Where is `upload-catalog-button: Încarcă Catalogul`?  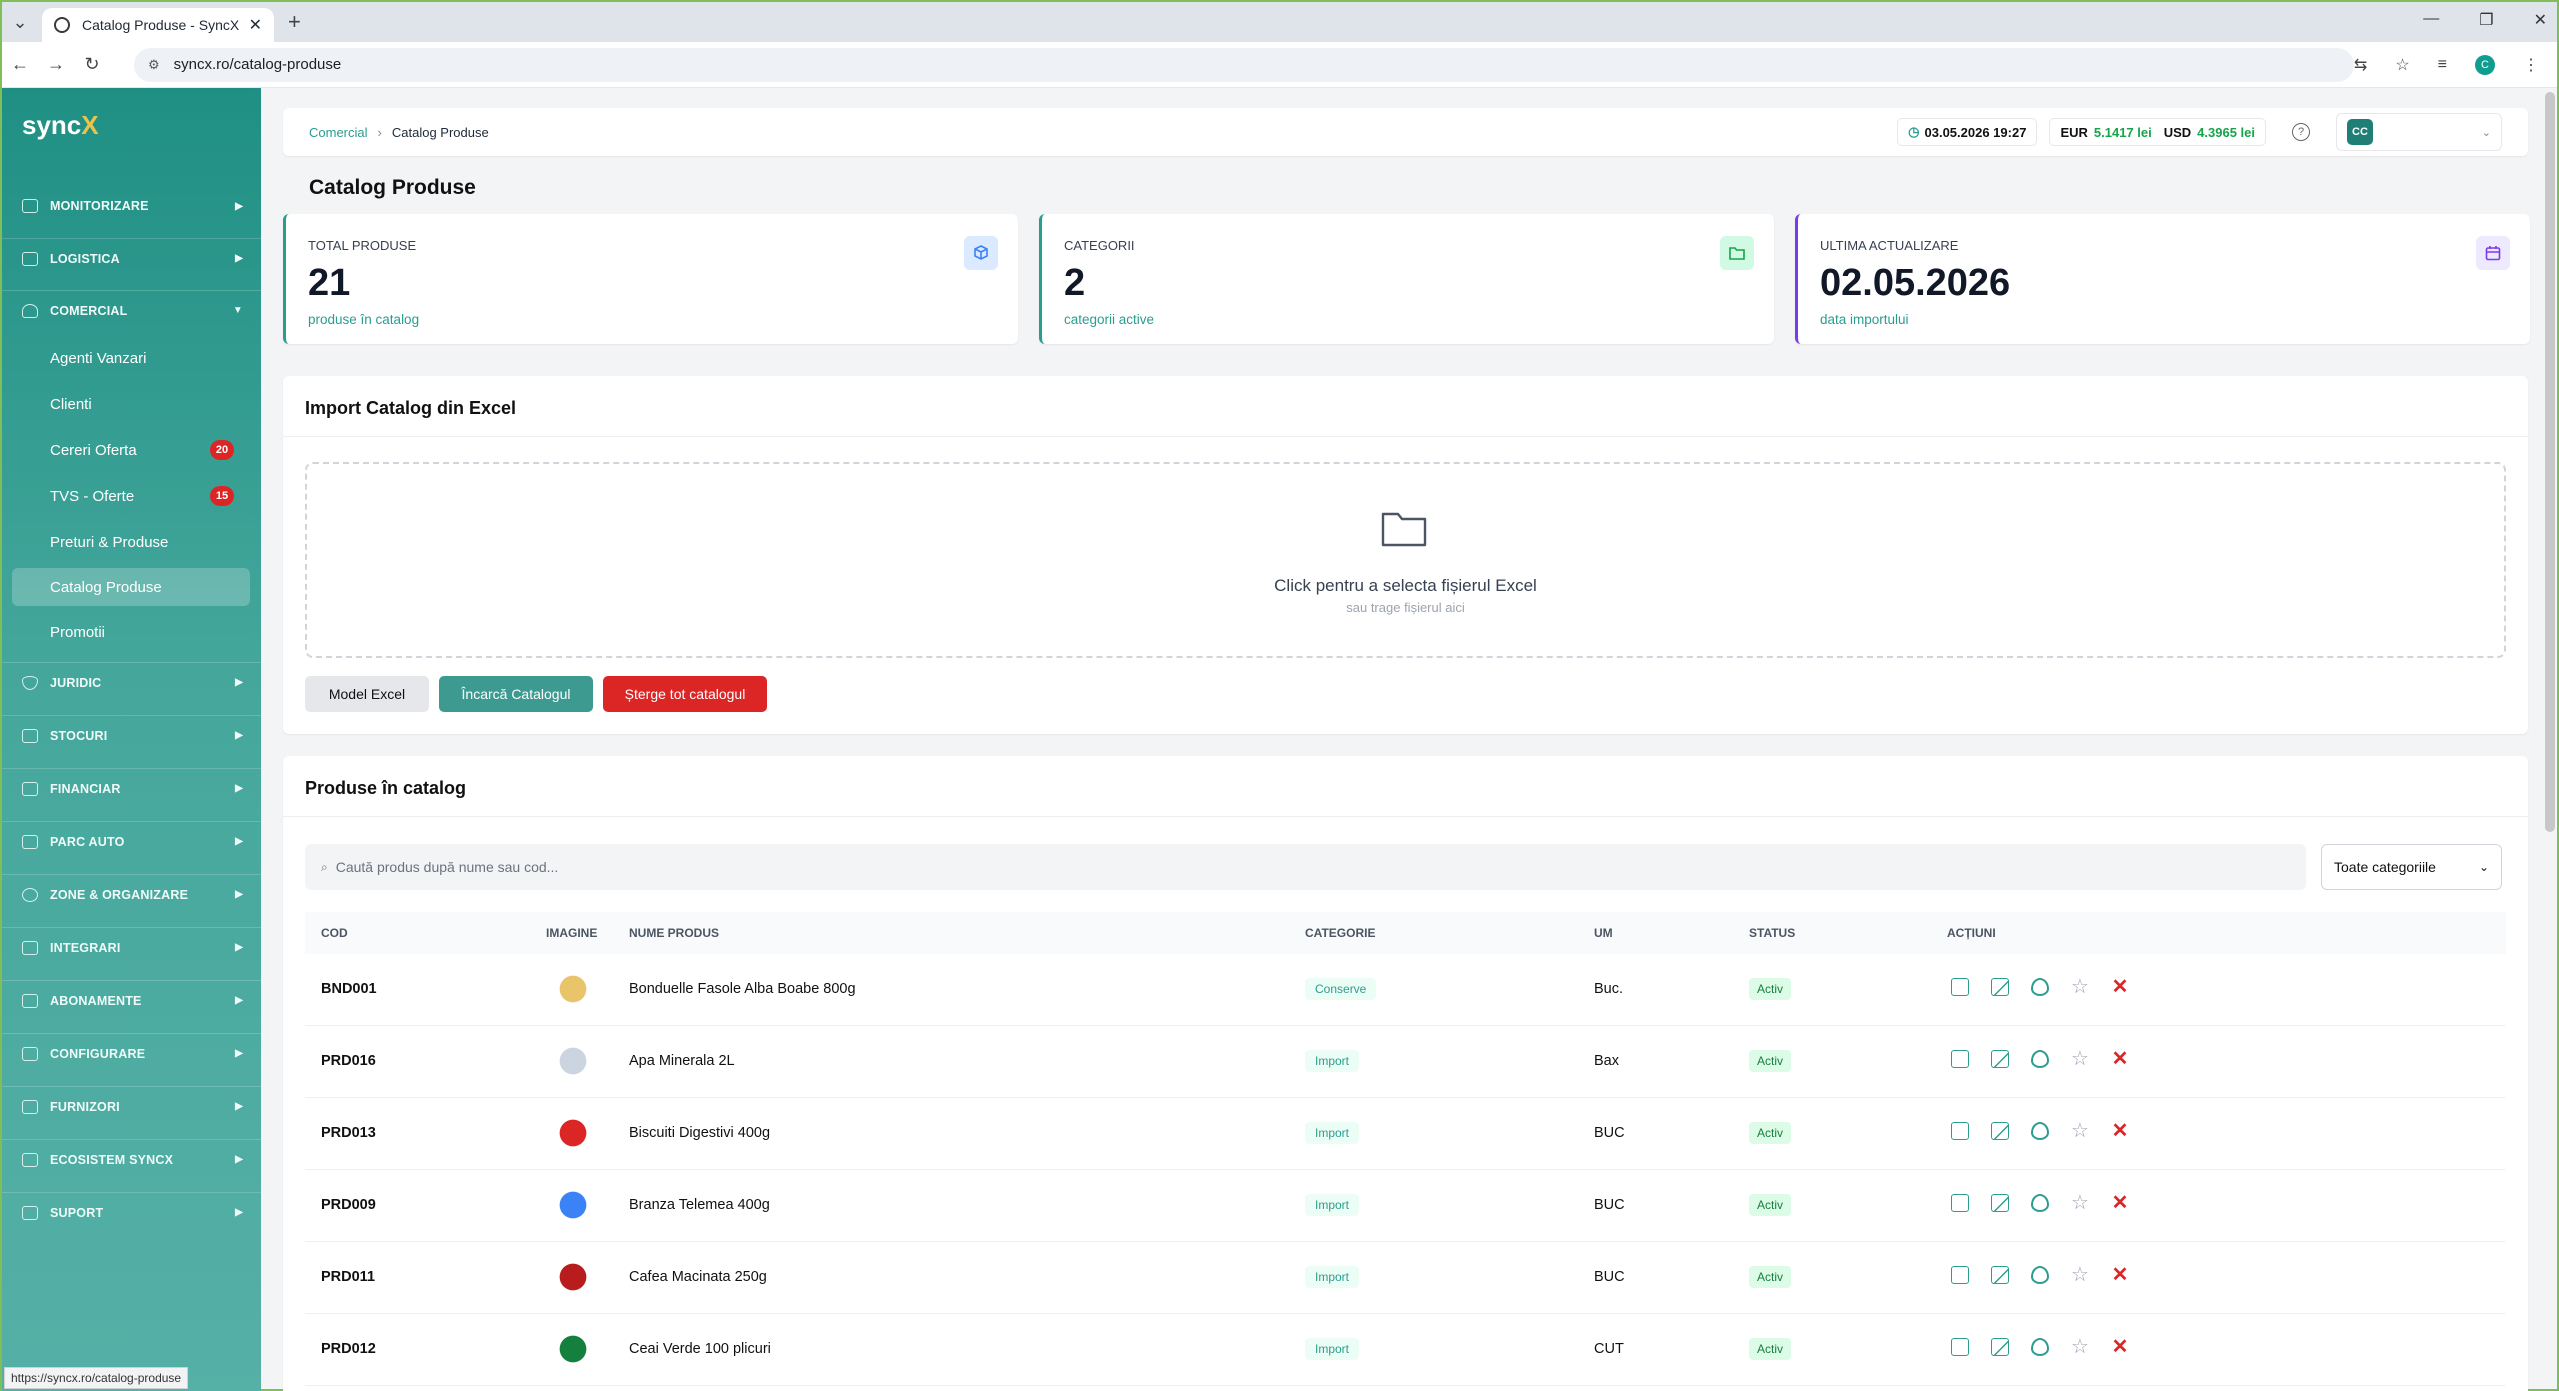 upload-catalog-button: Încarcă Catalogul is located at coordinates (516, 694).